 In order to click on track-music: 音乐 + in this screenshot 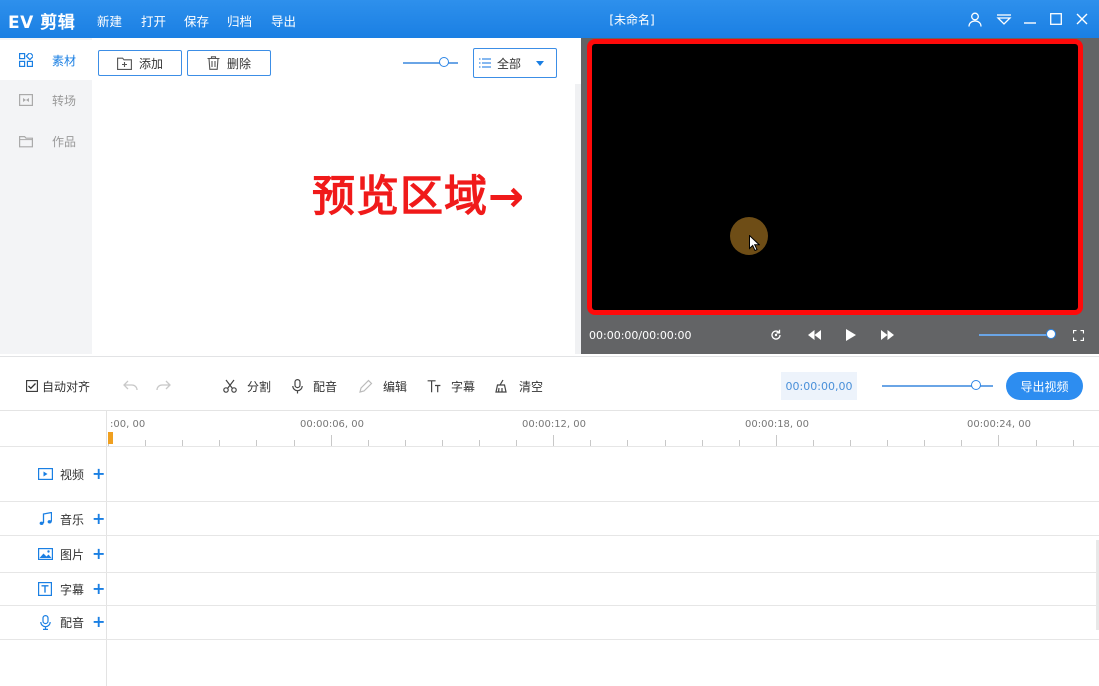, I will do `click(53, 519)`.